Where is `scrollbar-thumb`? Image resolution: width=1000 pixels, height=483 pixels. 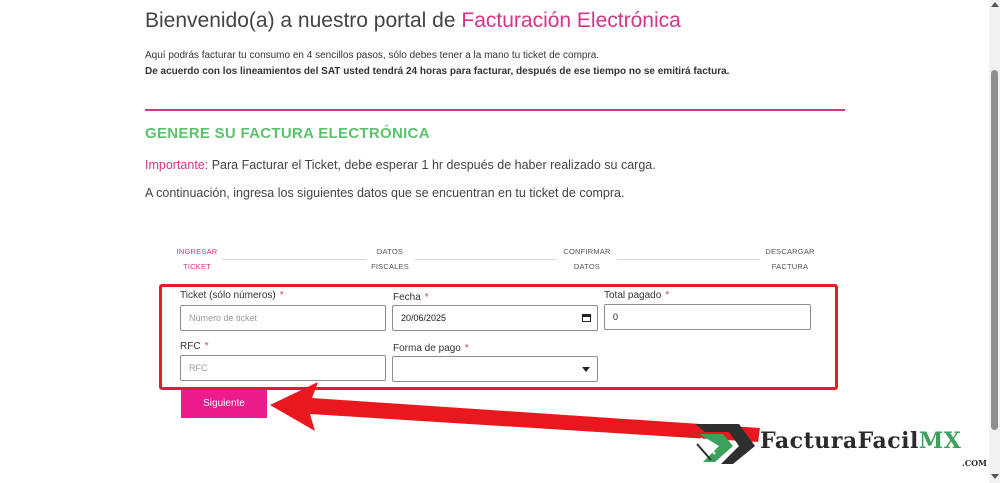
scrollbar-thumb is located at coordinates (994, 250).